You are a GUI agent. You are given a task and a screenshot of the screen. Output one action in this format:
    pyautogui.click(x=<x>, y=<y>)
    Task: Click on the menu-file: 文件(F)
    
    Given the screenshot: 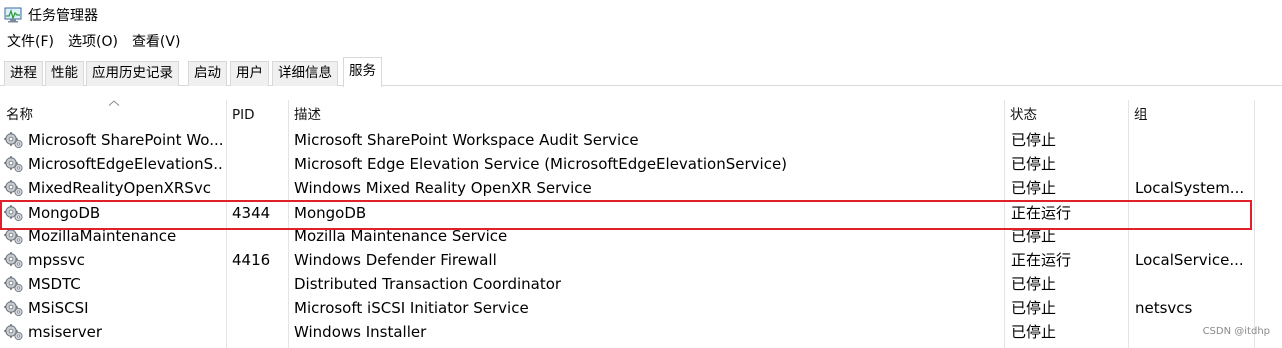 What is the action you would take?
    pyautogui.click(x=30, y=42)
    